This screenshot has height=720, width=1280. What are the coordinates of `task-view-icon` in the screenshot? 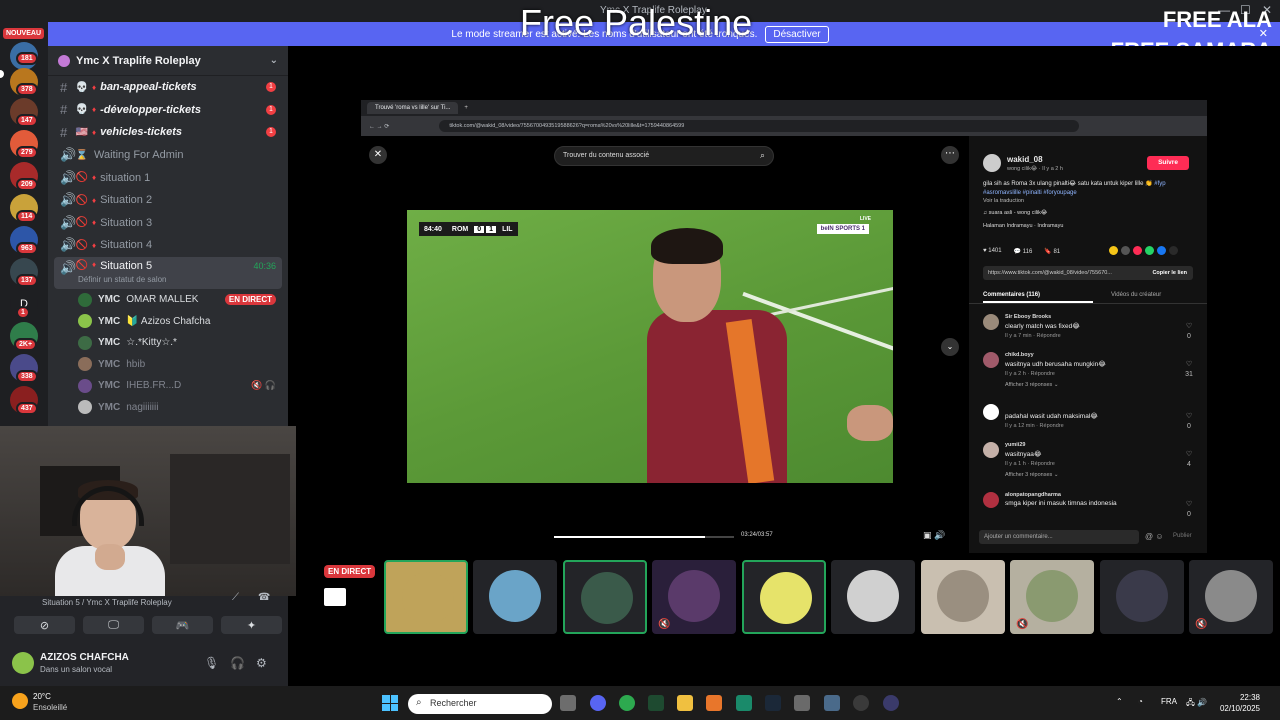 It's located at (568, 703).